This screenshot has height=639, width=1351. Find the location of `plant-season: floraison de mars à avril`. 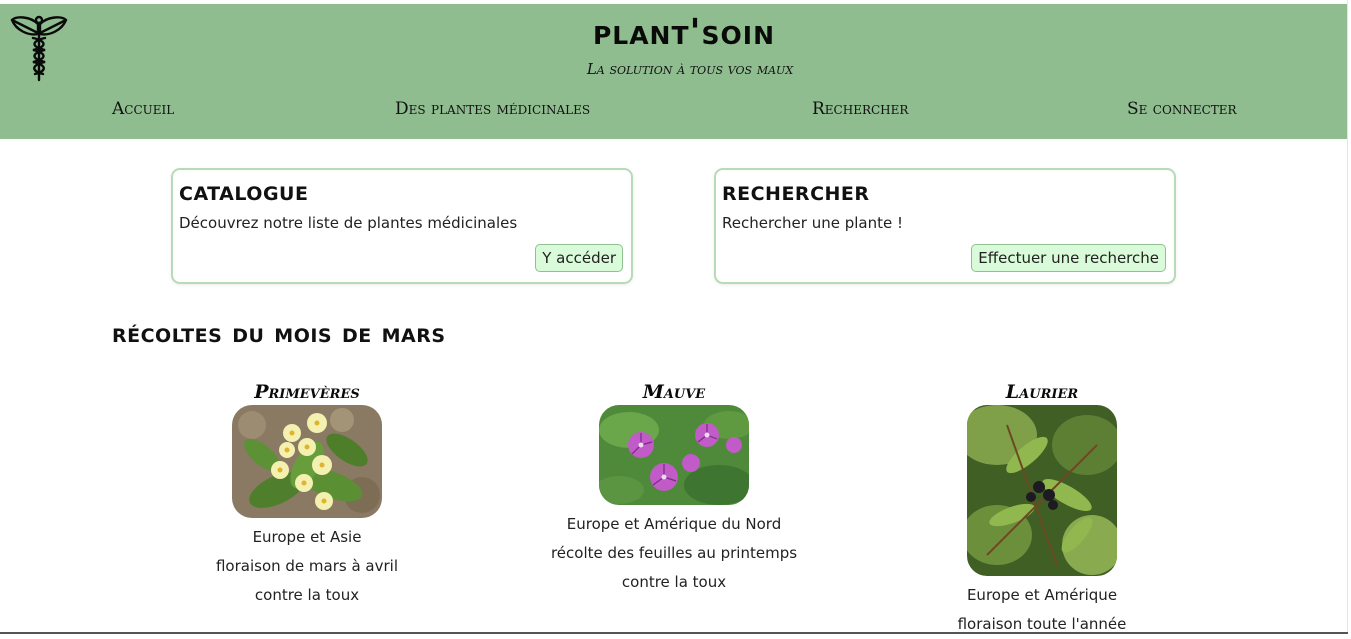

plant-season: floraison de mars à avril is located at coordinates (307, 566).